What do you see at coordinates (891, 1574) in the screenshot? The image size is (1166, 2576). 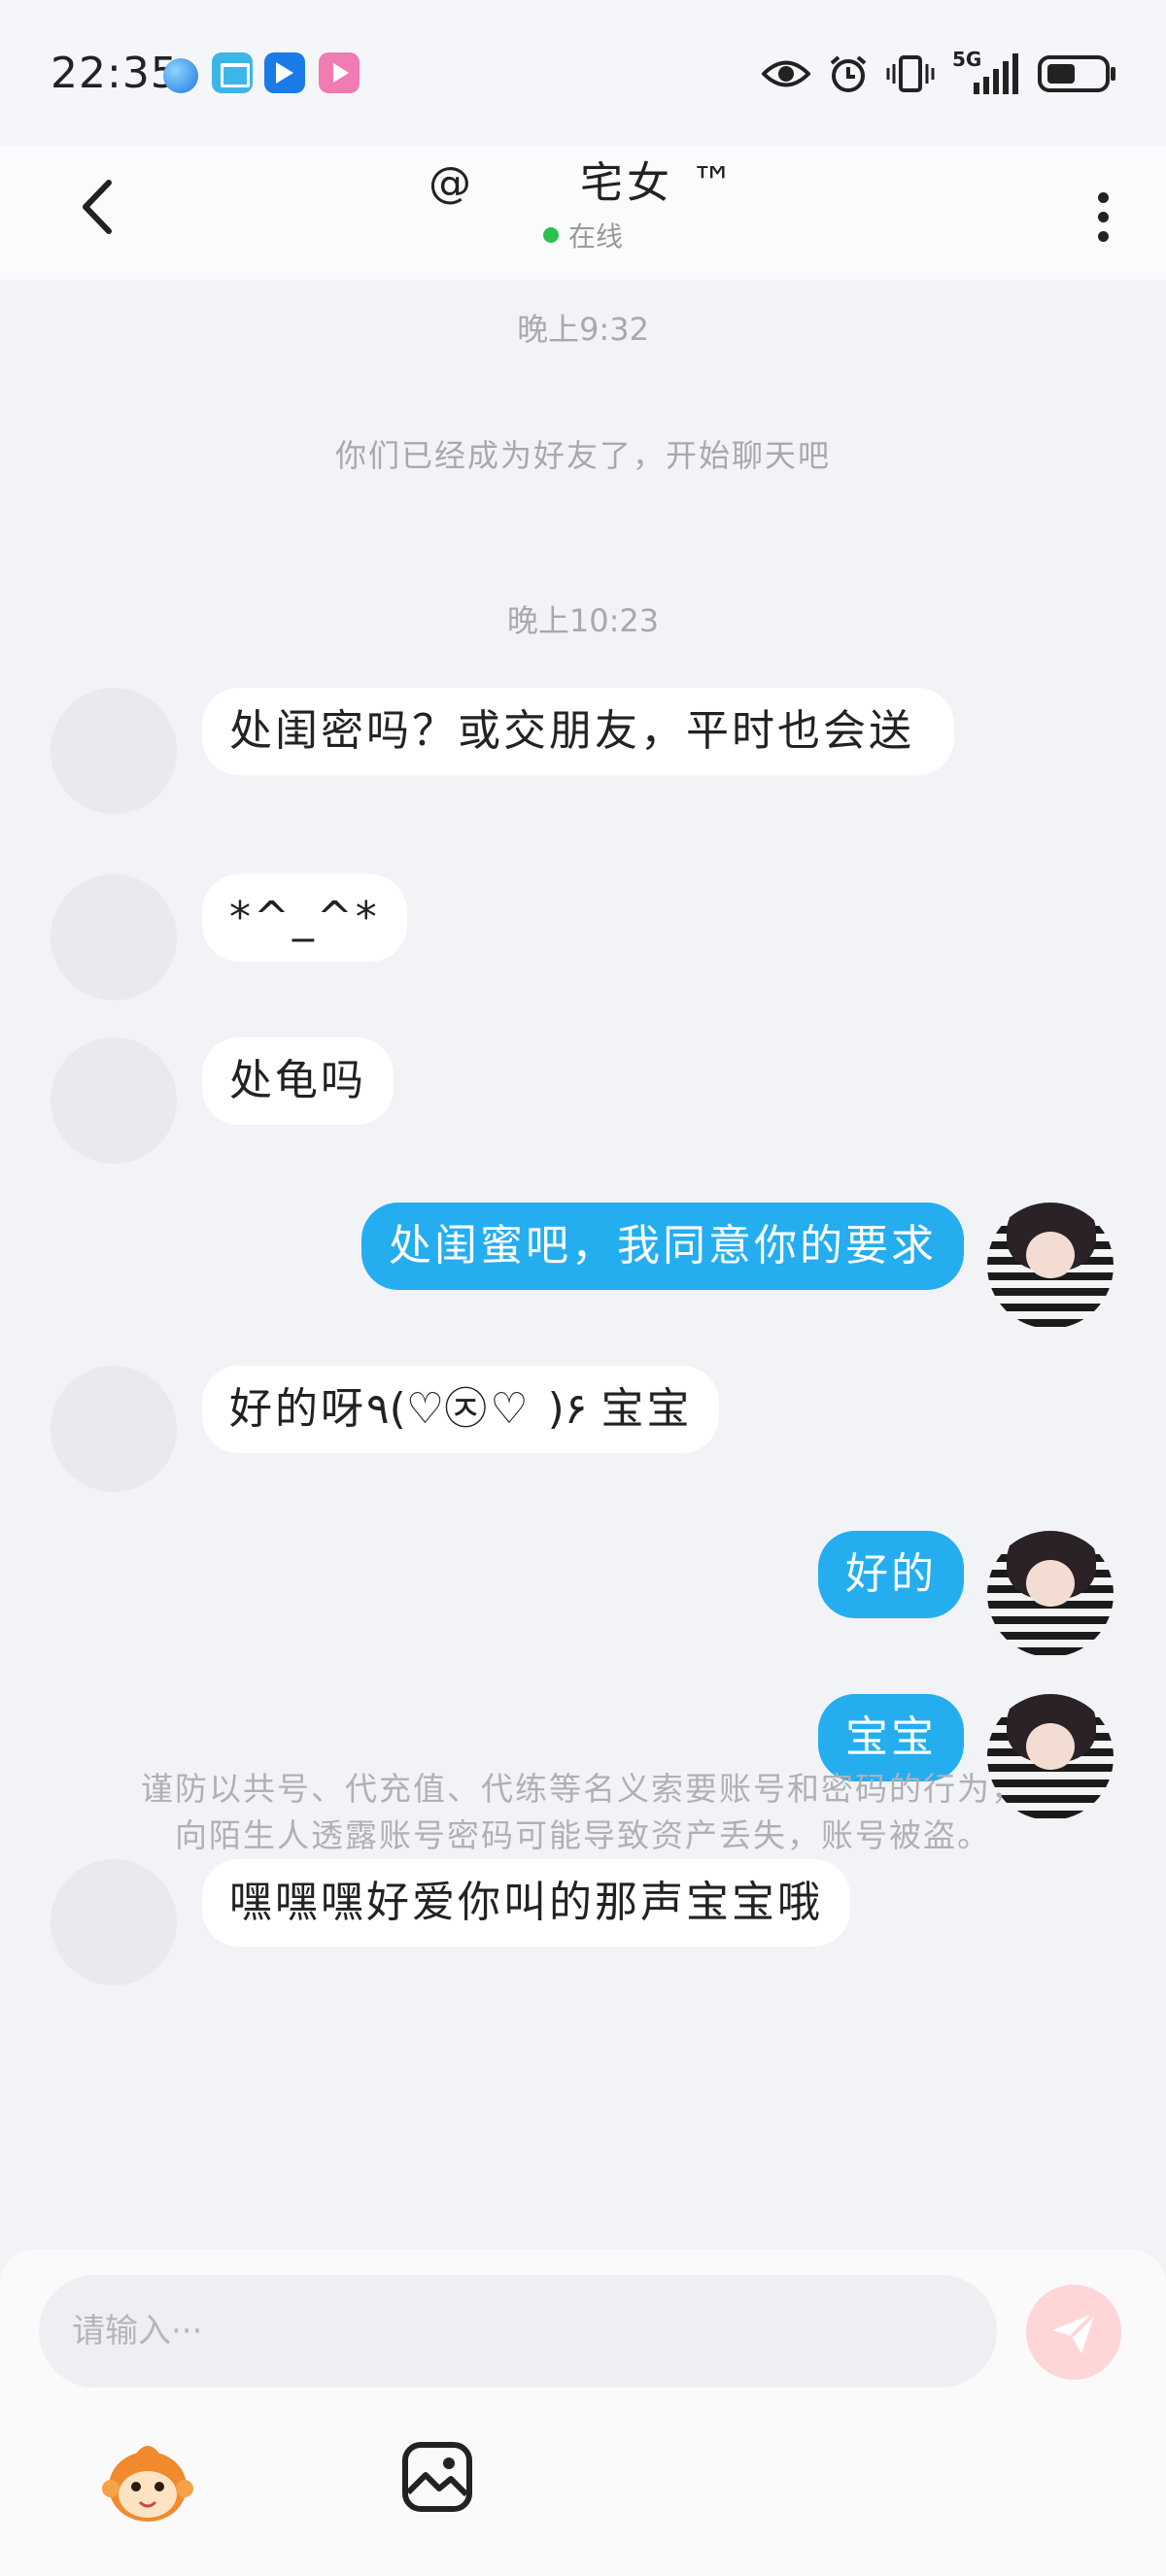 I see `message-bubble-outgoing: 好的` at bounding box center [891, 1574].